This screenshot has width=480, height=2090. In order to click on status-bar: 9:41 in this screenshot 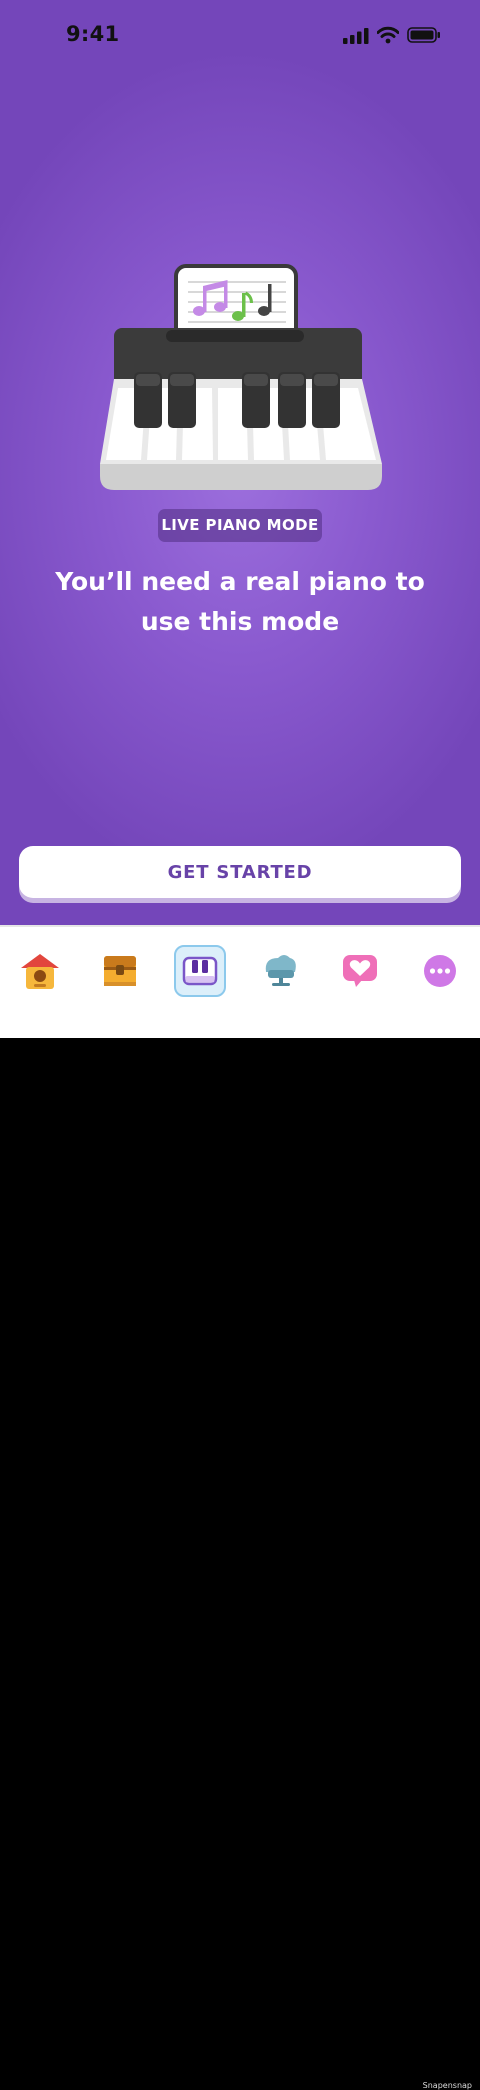, I will do `click(240, 35)`.